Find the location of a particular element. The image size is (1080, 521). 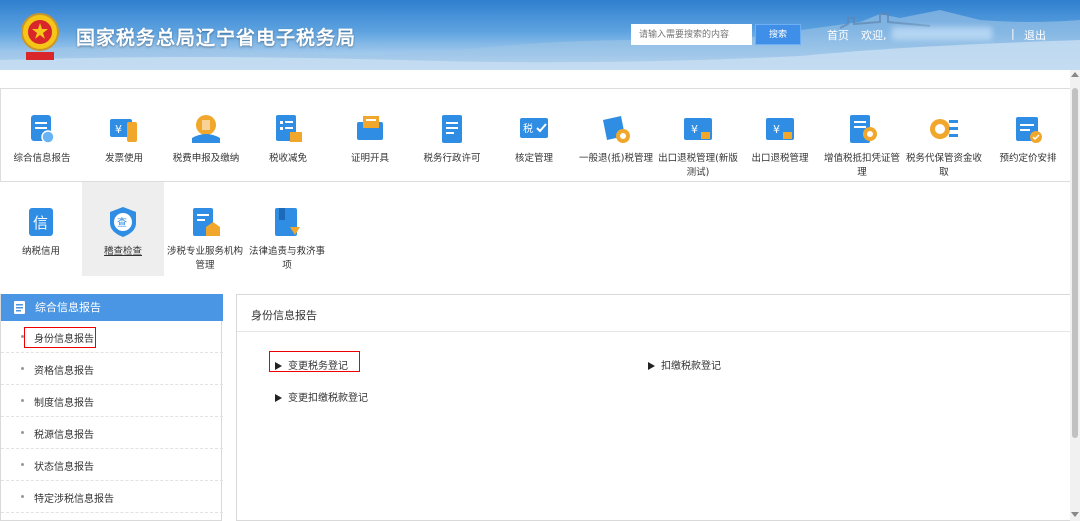

link-withholding-registration: 扣缴税款登记 is located at coordinates (684, 364).